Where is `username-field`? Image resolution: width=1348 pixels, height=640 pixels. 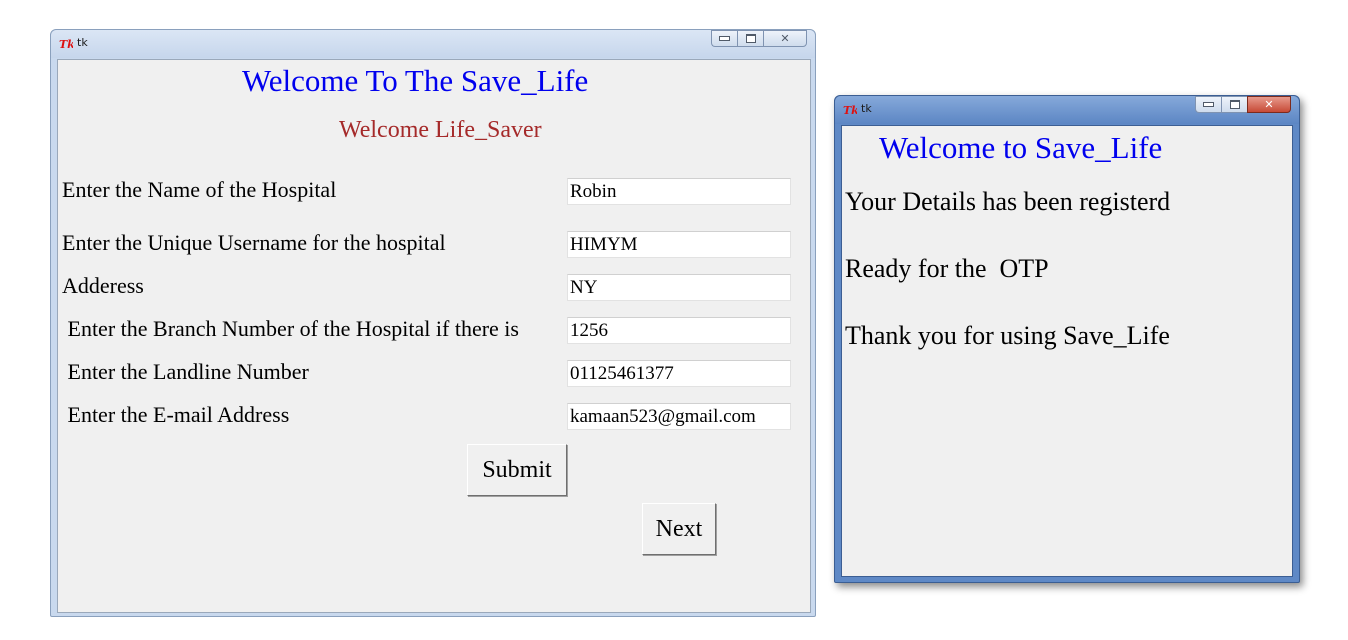
username-field is located at coordinates (679, 244).